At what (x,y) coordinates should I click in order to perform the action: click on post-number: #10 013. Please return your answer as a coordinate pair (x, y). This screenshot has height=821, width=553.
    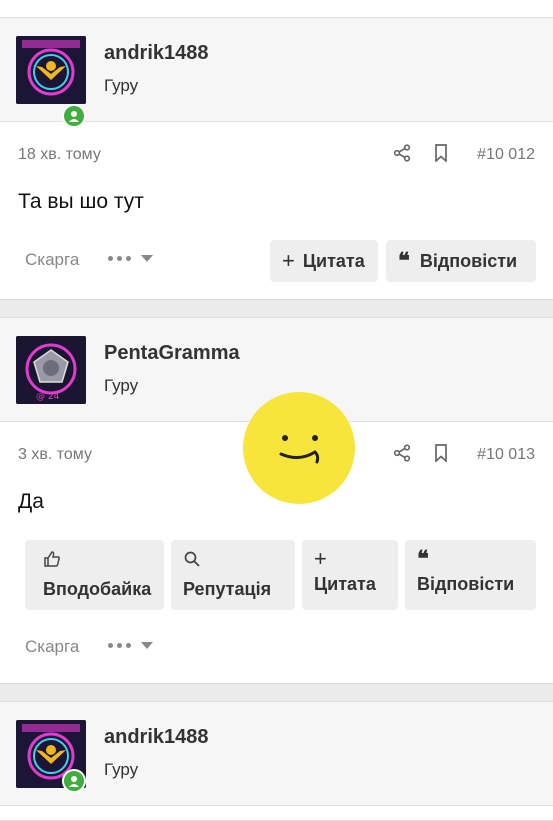
    Looking at the image, I should click on (506, 455).